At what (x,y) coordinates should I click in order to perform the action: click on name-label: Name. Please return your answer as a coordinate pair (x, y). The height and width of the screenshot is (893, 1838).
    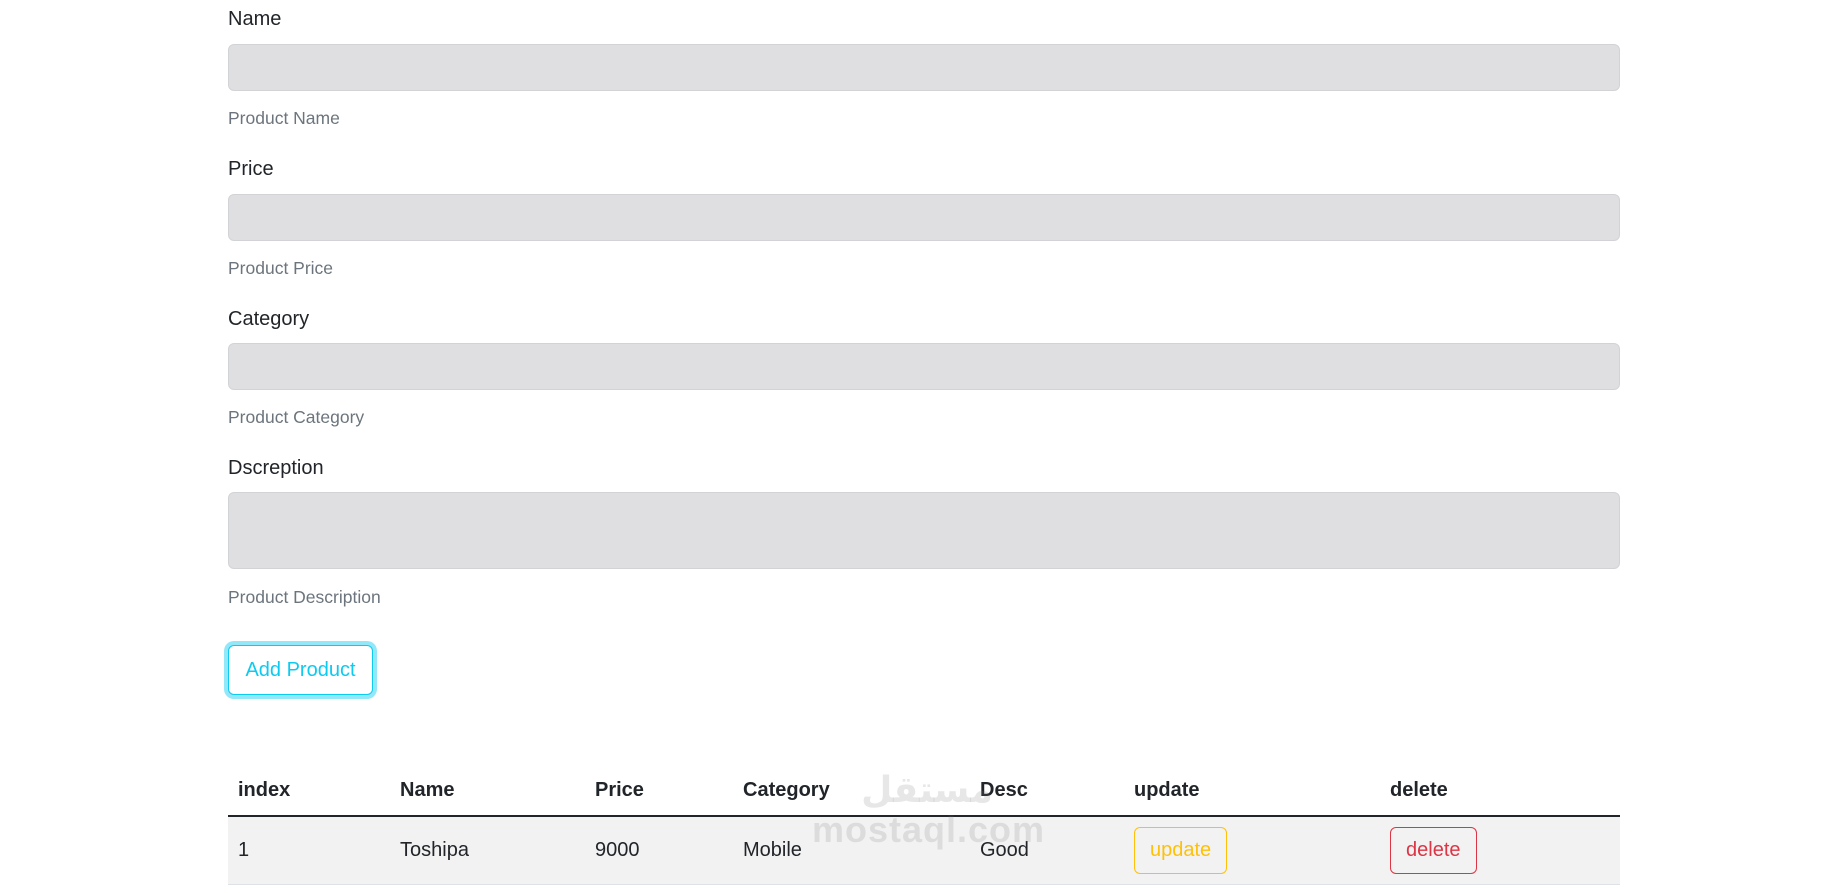
    Looking at the image, I should click on (255, 19).